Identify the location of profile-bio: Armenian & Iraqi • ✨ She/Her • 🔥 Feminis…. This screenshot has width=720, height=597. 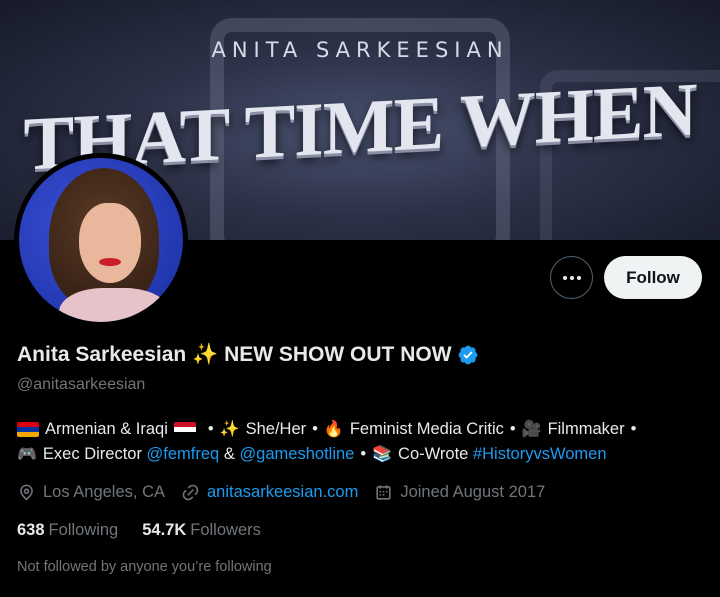
(362, 442).